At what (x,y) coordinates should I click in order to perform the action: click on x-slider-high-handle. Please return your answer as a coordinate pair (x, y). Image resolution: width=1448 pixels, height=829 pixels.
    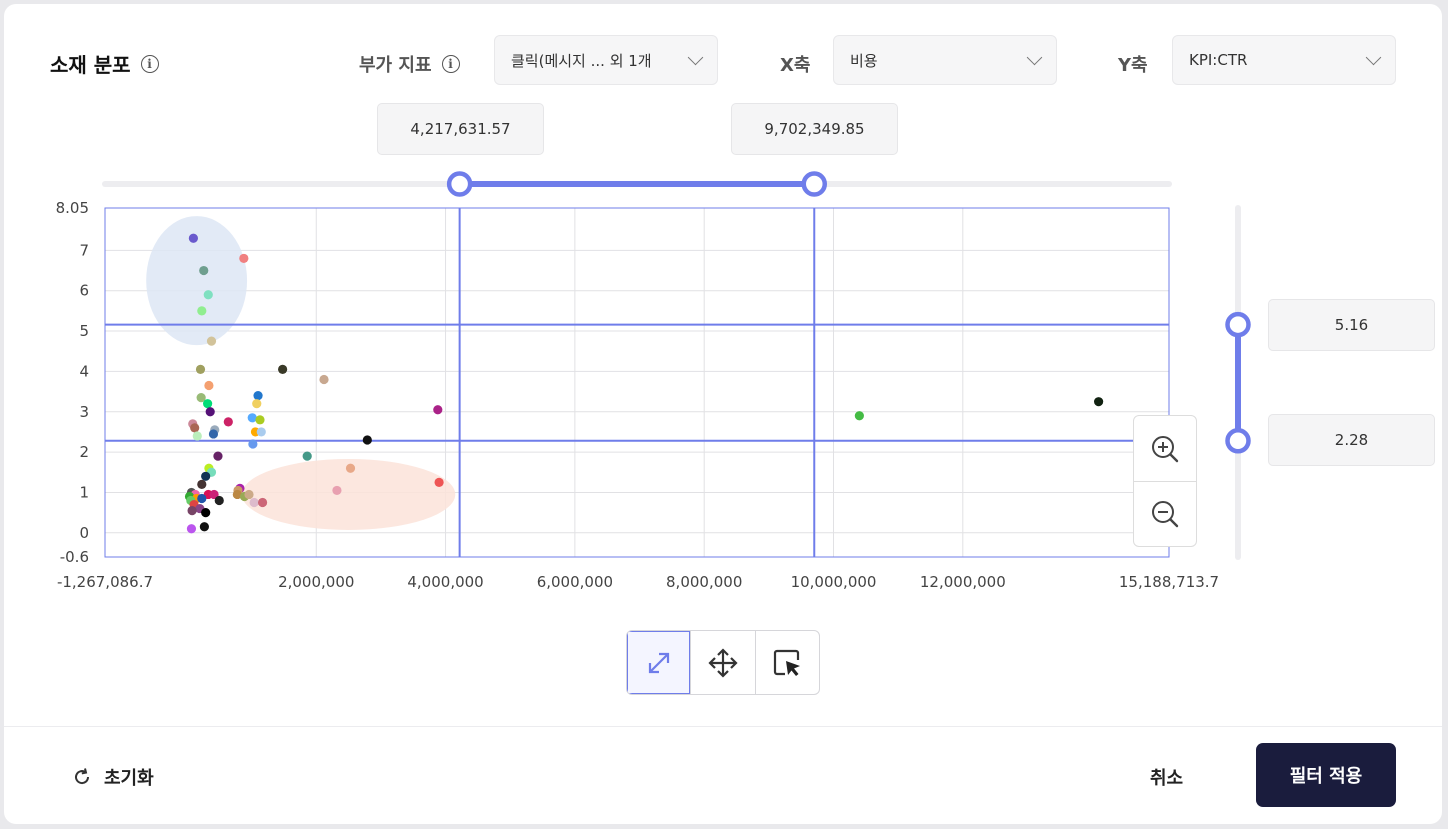
    Looking at the image, I should click on (814, 184).